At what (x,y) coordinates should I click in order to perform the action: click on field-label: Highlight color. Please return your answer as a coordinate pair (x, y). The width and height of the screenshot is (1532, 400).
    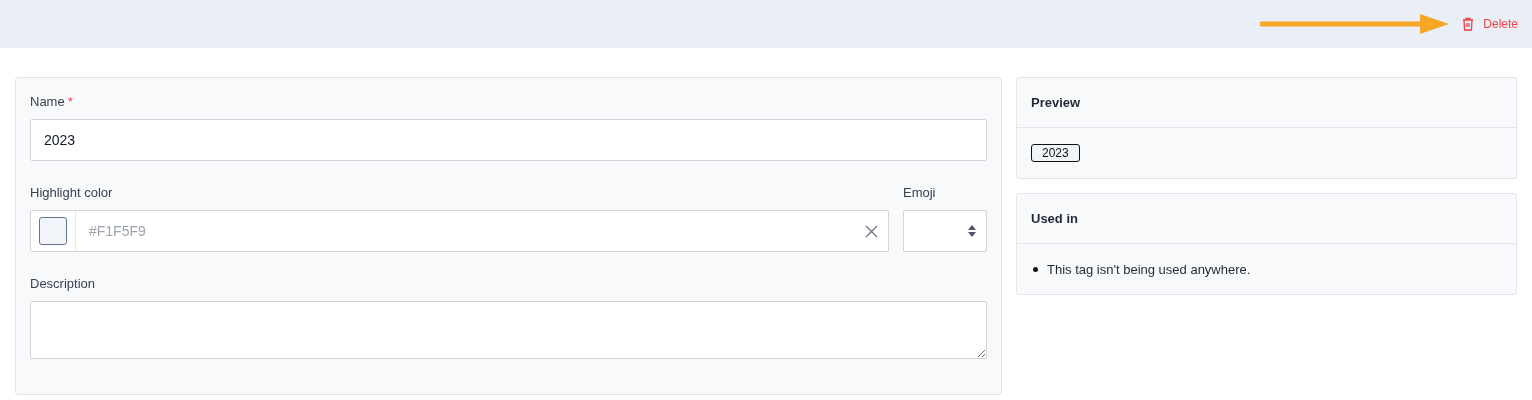
    Looking at the image, I should click on (71, 193).